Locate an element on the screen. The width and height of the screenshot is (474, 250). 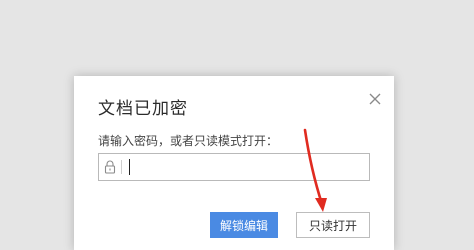
close-button is located at coordinates (375, 98).